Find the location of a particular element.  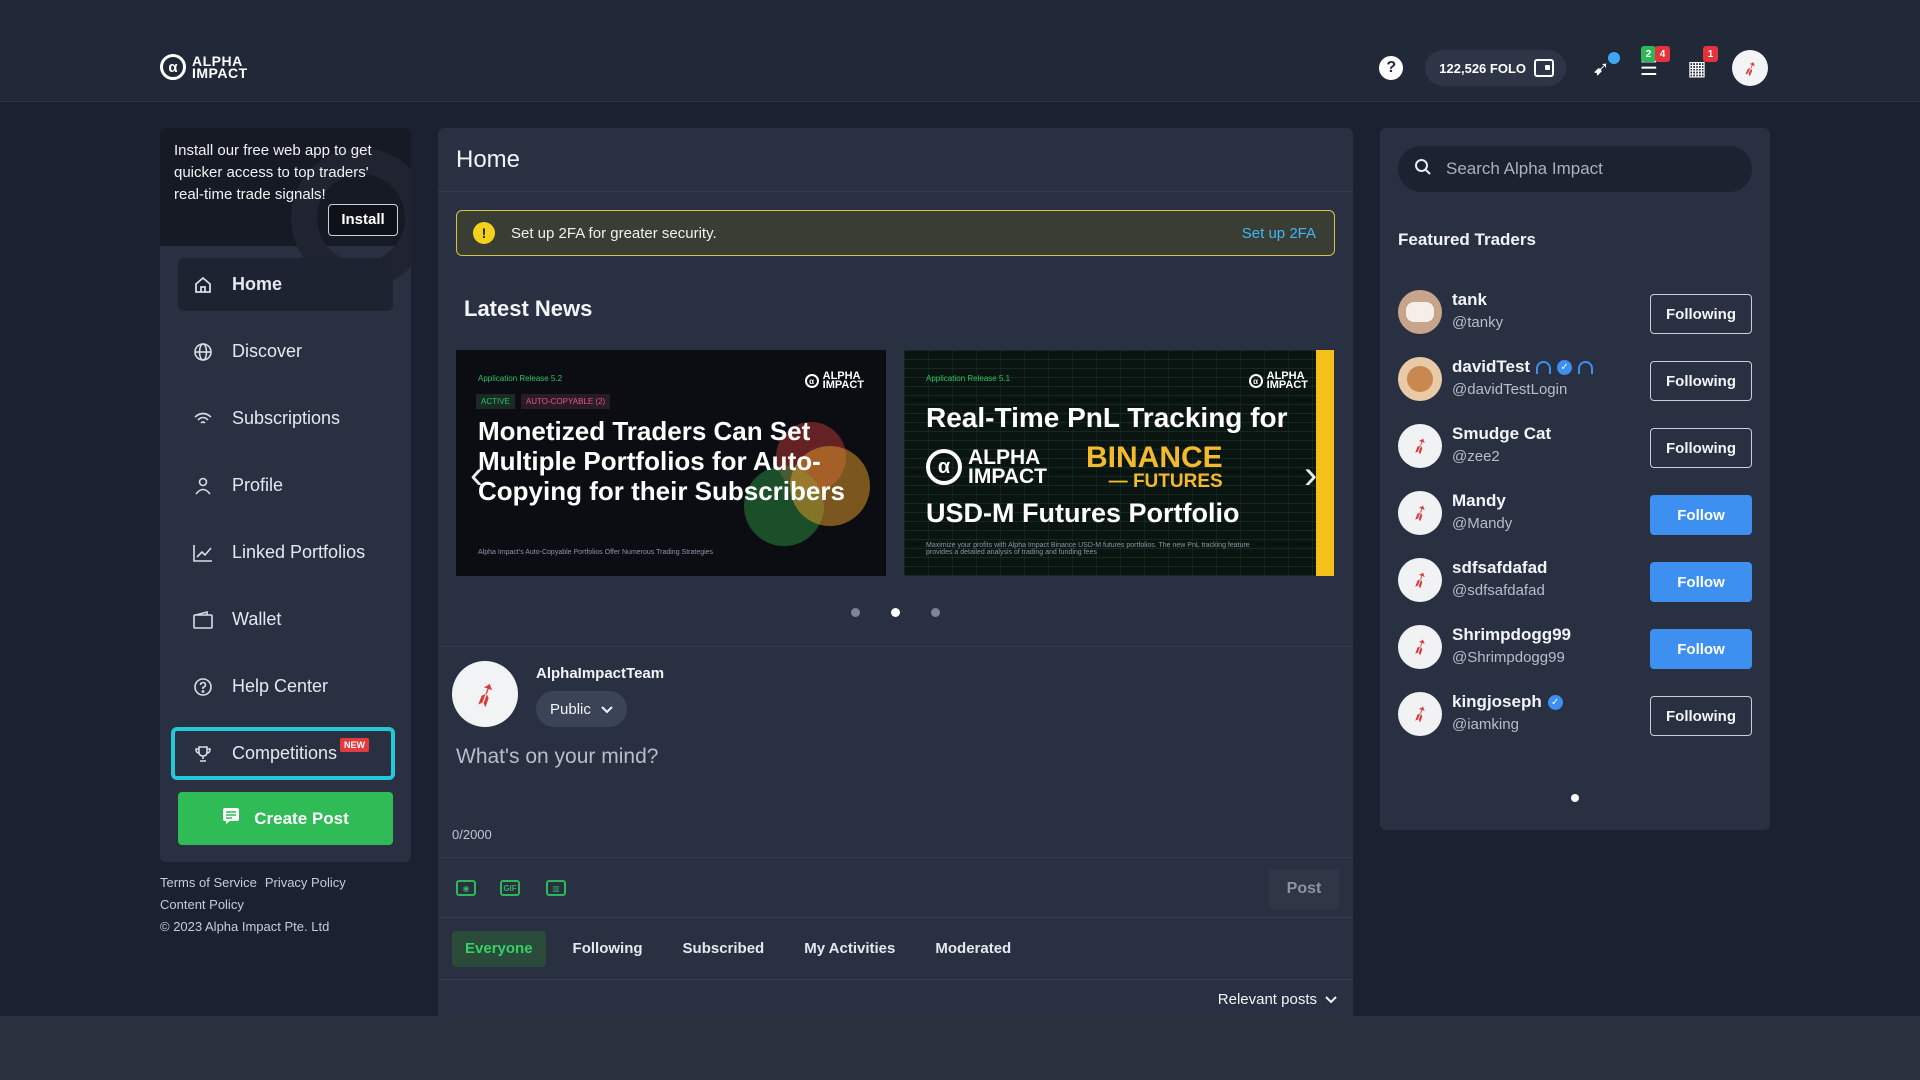

sidebar-item-wallet: Wallet is located at coordinates (285, 619).